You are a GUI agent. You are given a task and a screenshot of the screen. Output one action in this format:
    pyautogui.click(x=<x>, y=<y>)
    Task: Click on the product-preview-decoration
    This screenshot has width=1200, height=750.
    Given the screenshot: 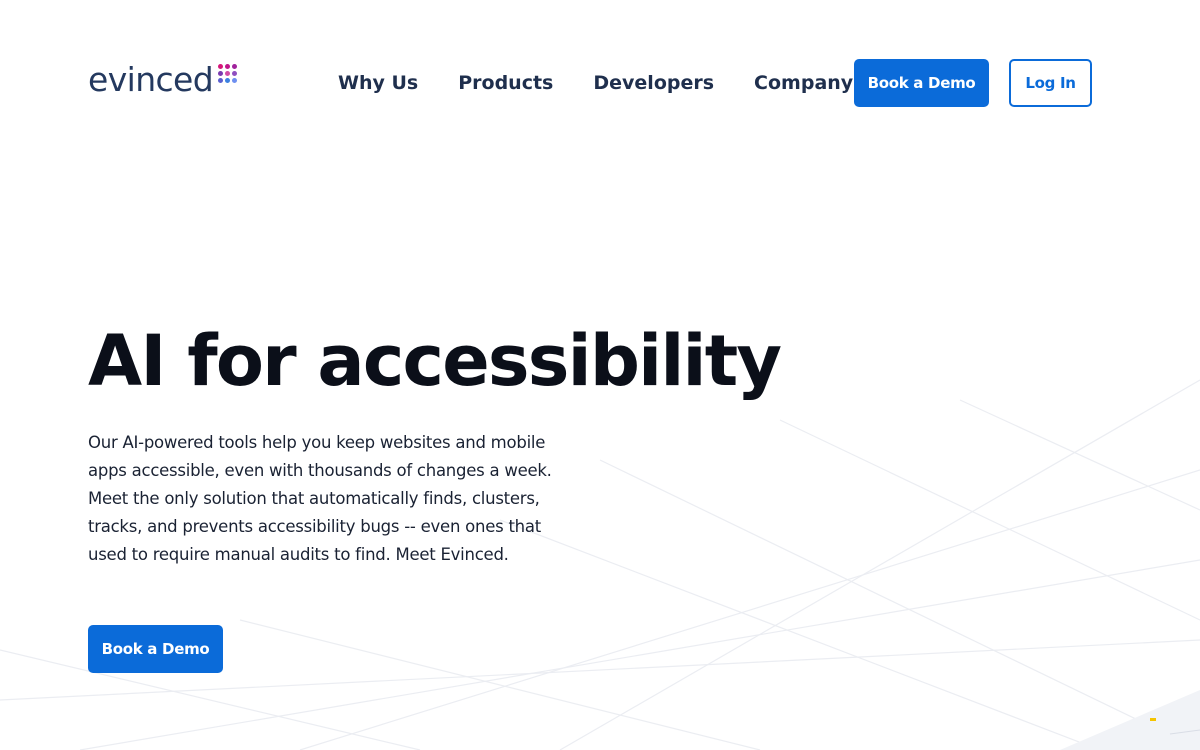 What is the action you would take?
    pyautogui.click(x=1130, y=720)
    